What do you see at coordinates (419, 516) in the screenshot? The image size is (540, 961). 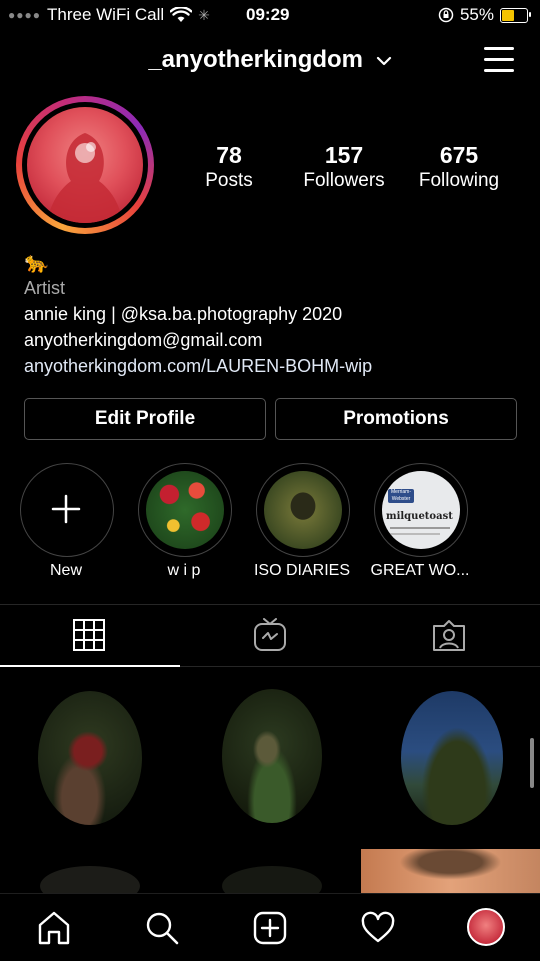 I see `dictionary-word: milquetoast` at bounding box center [419, 516].